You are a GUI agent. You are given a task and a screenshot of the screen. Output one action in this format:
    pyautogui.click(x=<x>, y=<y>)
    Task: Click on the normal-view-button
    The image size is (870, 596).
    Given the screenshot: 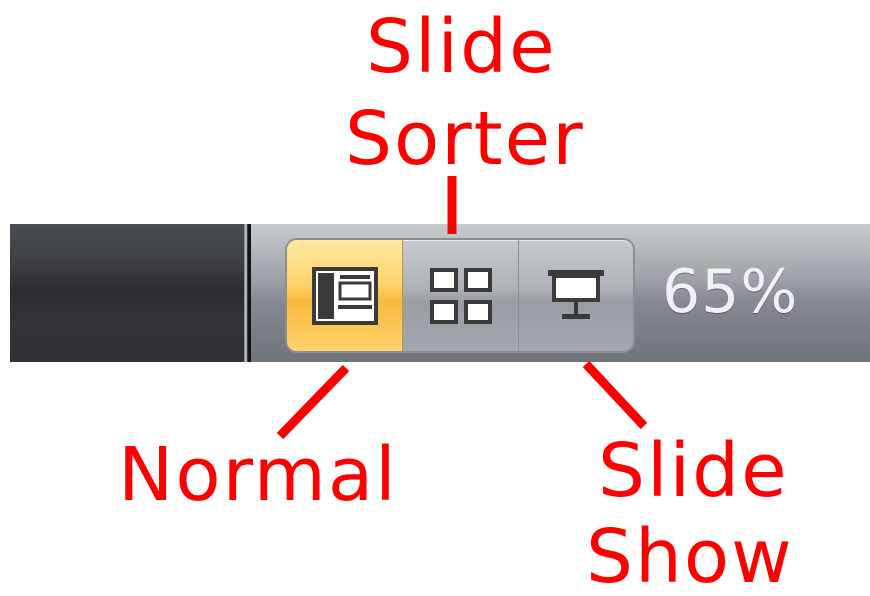 What is the action you would take?
    pyautogui.click(x=345, y=295)
    